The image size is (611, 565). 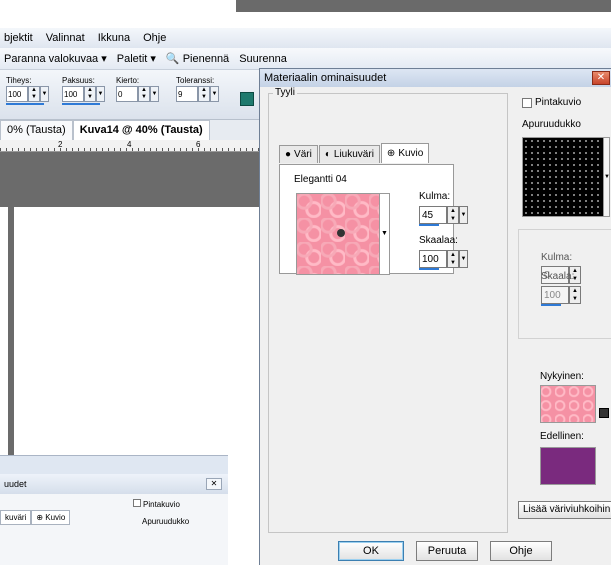 What do you see at coordinates (305, 38) in the screenshot?
I see `menu-bar: bjektit Valinnat Ikkuna Ohje` at bounding box center [305, 38].